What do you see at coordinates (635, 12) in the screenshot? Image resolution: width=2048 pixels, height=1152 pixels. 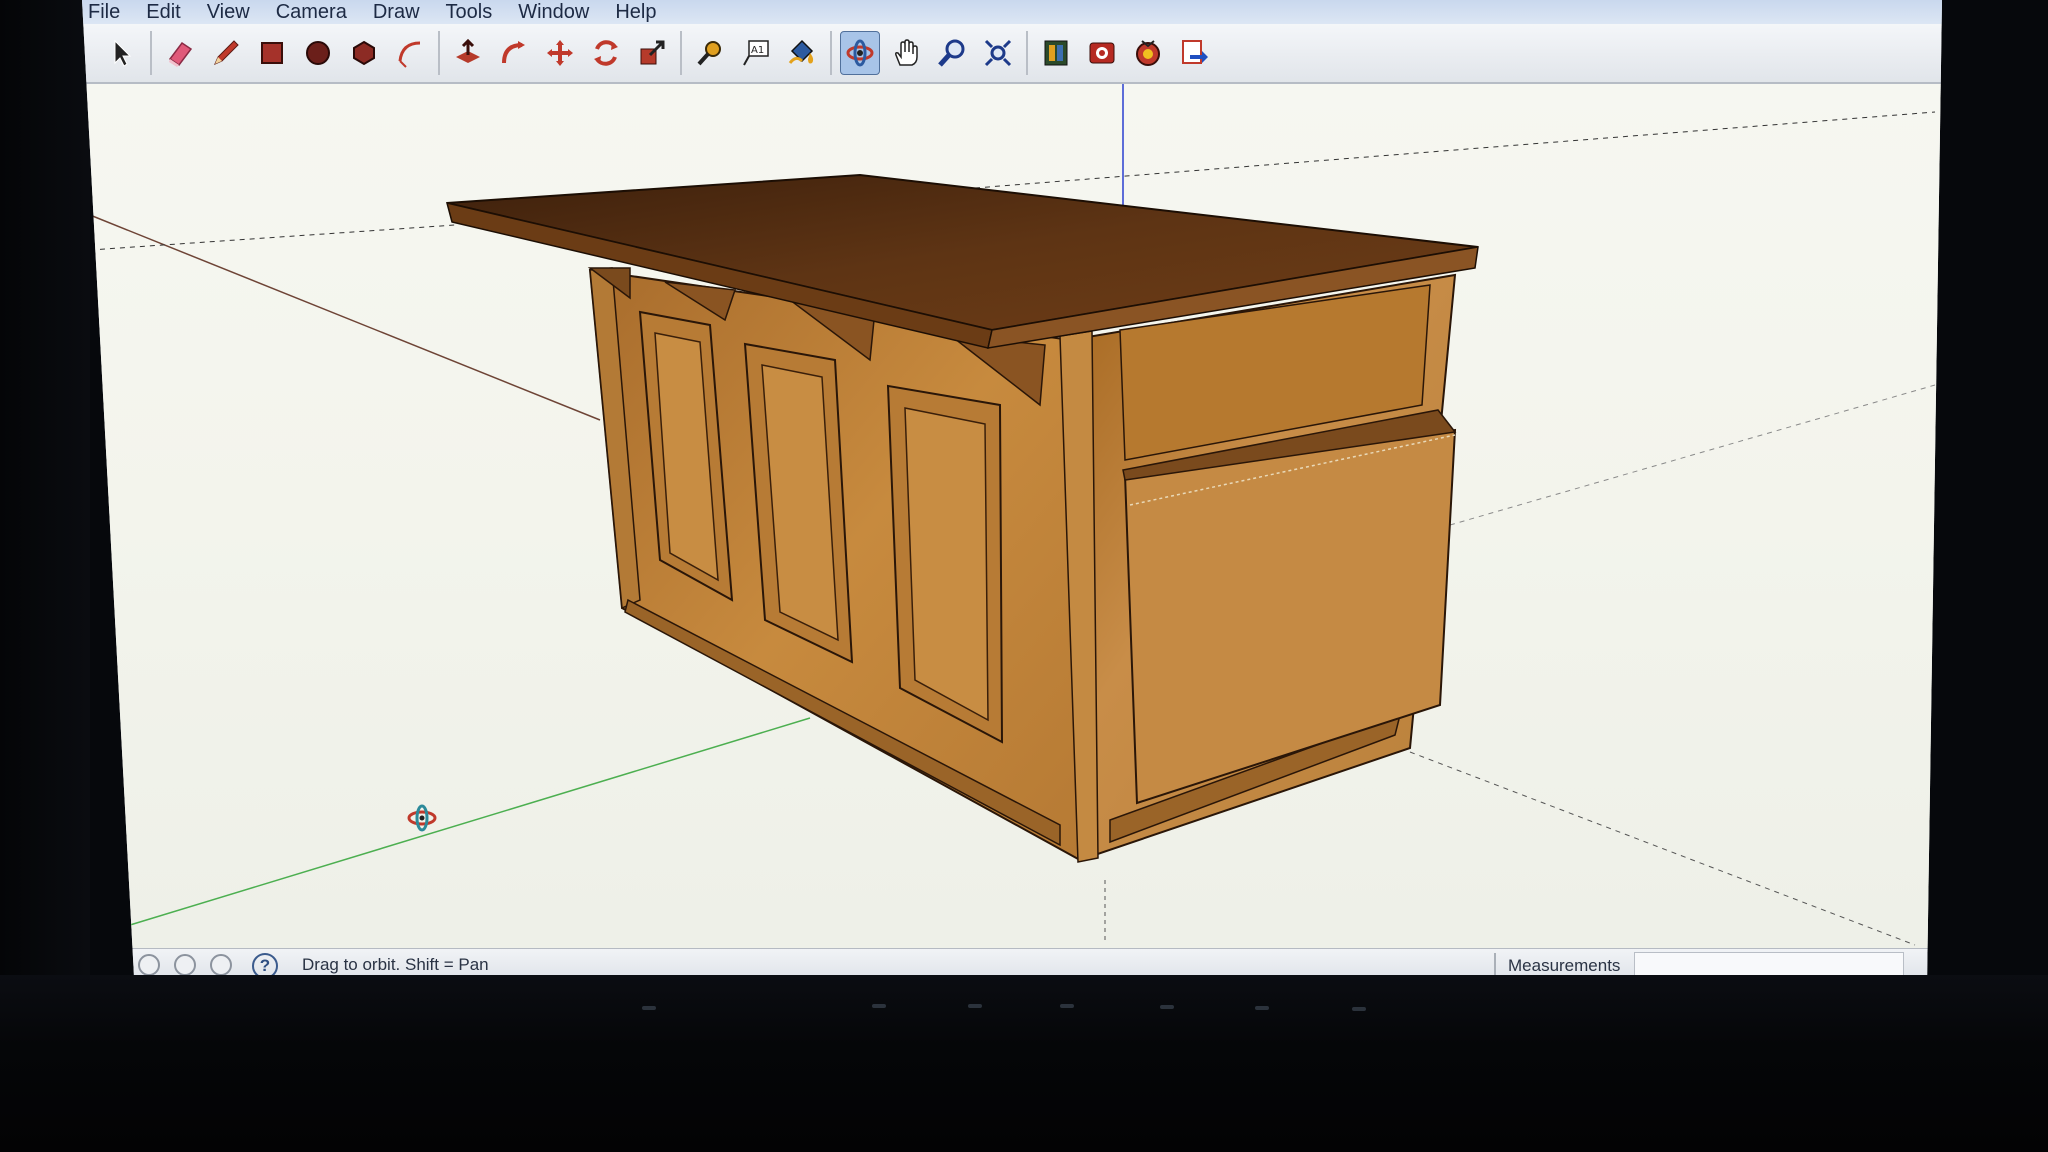 I see `menu-help: Help` at bounding box center [635, 12].